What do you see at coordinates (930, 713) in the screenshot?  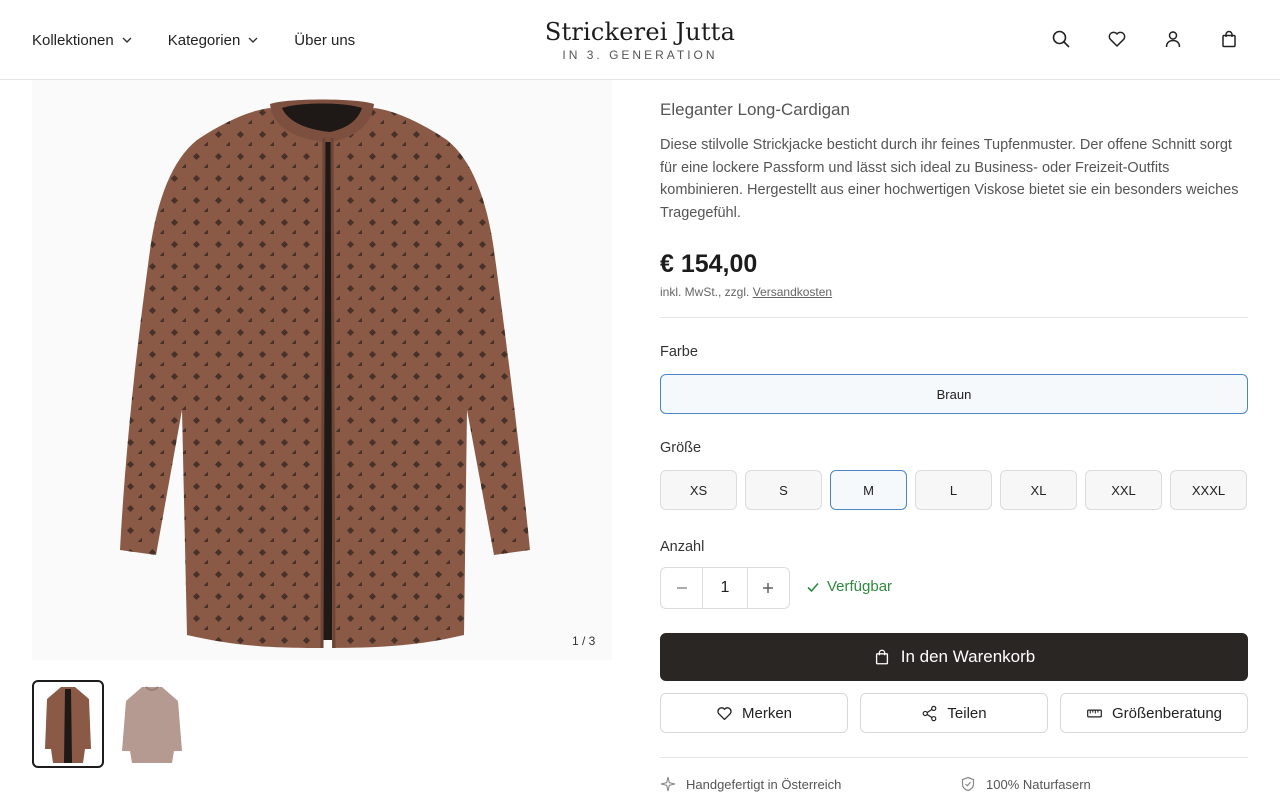 I see `share-icon` at bounding box center [930, 713].